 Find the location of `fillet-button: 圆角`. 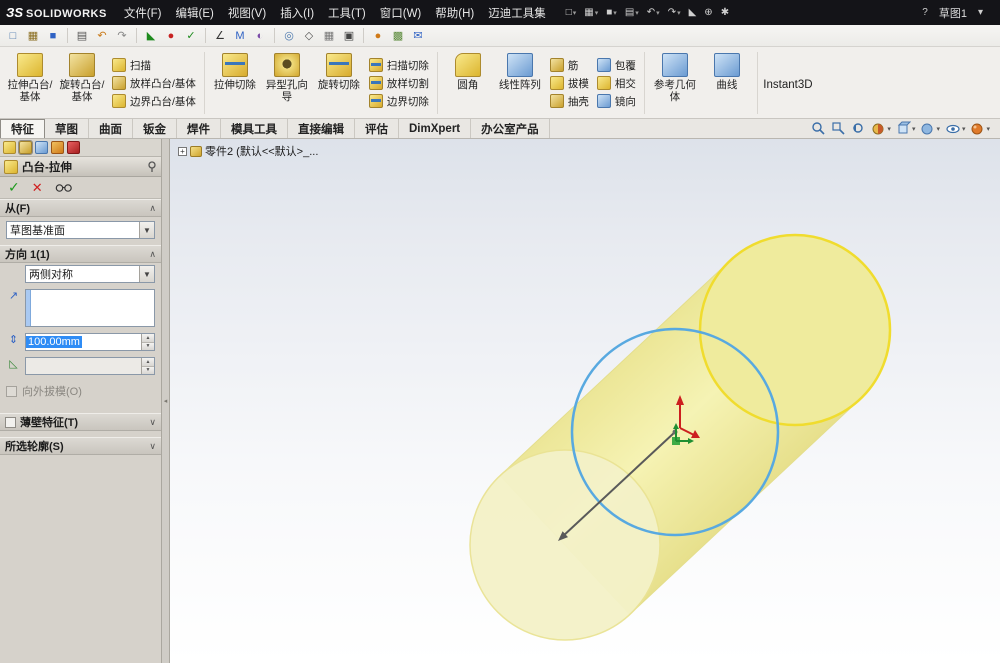

fillet-button: 圆角 is located at coordinates (468, 83).